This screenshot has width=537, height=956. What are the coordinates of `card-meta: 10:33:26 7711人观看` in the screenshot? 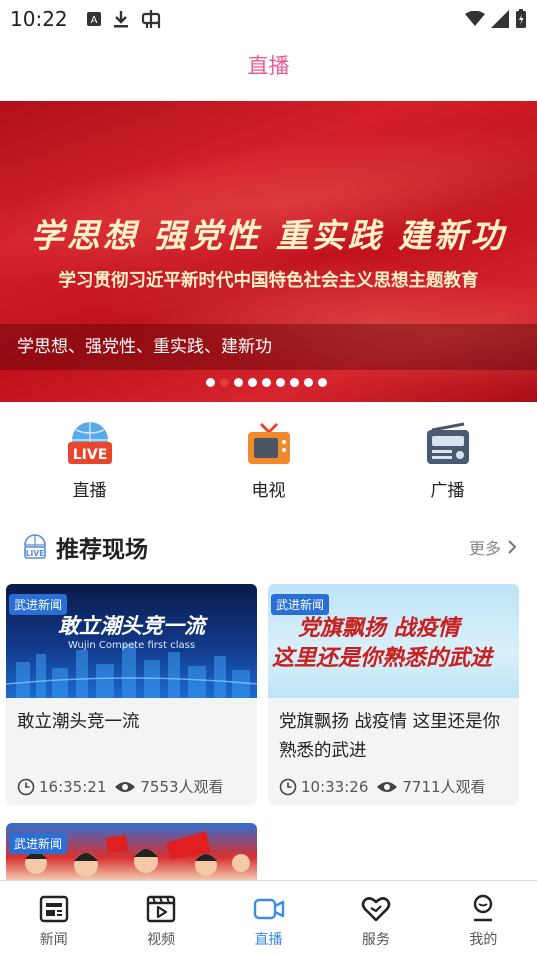 It's located at (382, 786).